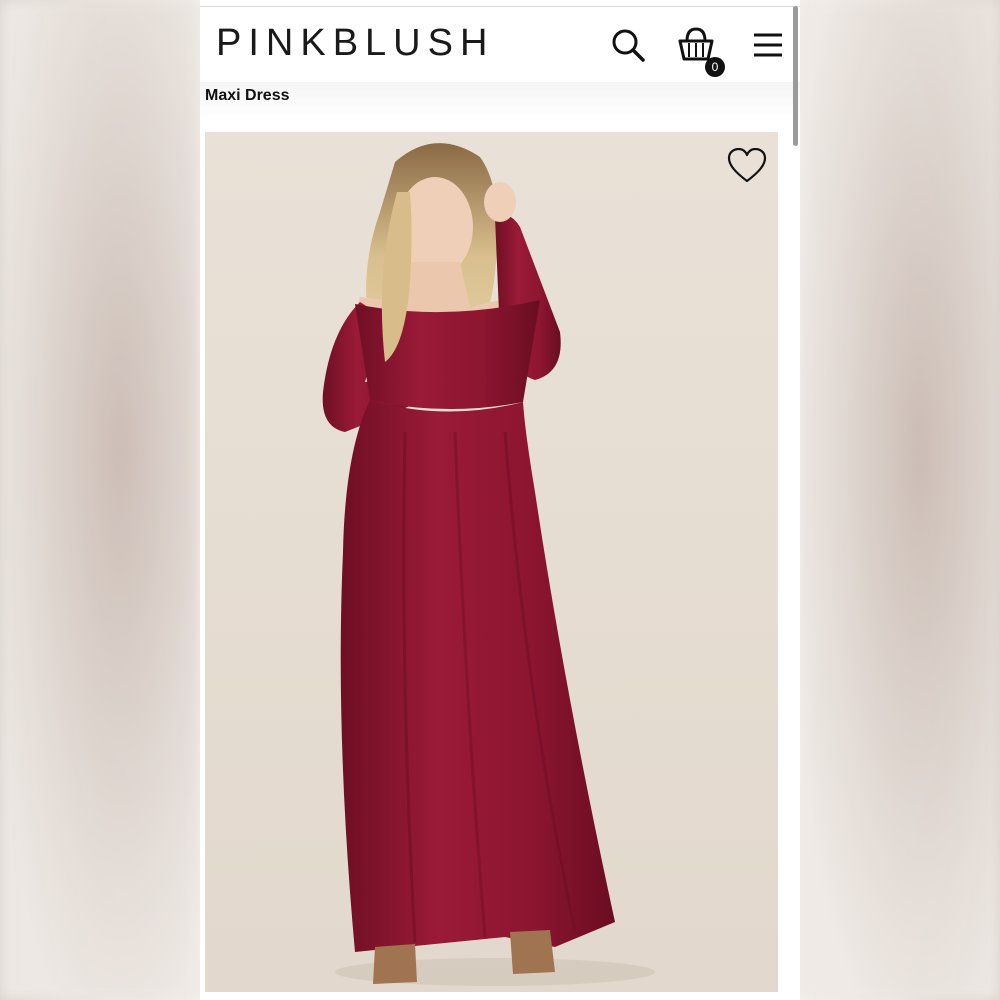 This screenshot has height=1000, width=1000. What do you see at coordinates (795, 76) in the screenshot?
I see `scrollbar` at bounding box center [795, 76].